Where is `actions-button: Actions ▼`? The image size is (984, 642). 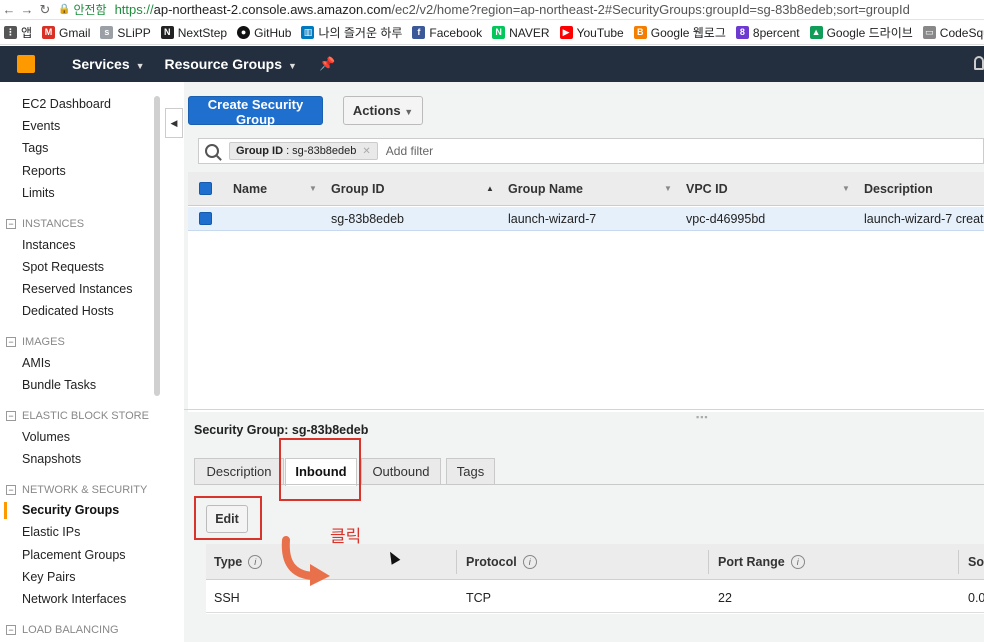
actions-button: Actions ▼ is located at coordinates (383, 110).